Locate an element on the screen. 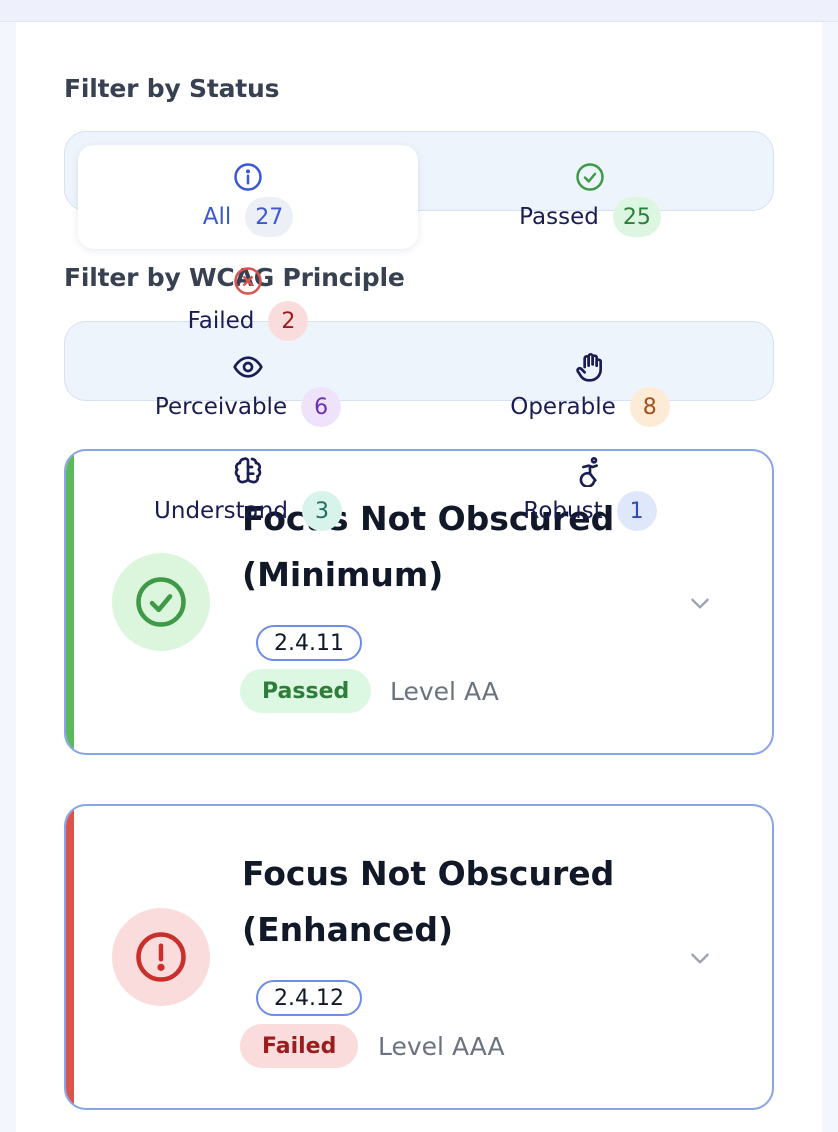 The image size is (838, 1132). status-option-label: Passed is located at coordinates (559, 217).